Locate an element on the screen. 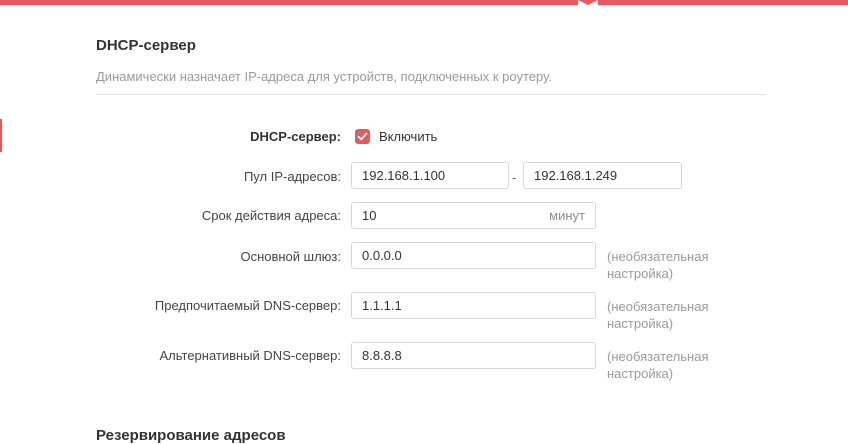 Image resolution: width=848 pixels, height=444 pixels. header-accent-notch is located at coordinates (588, 2).